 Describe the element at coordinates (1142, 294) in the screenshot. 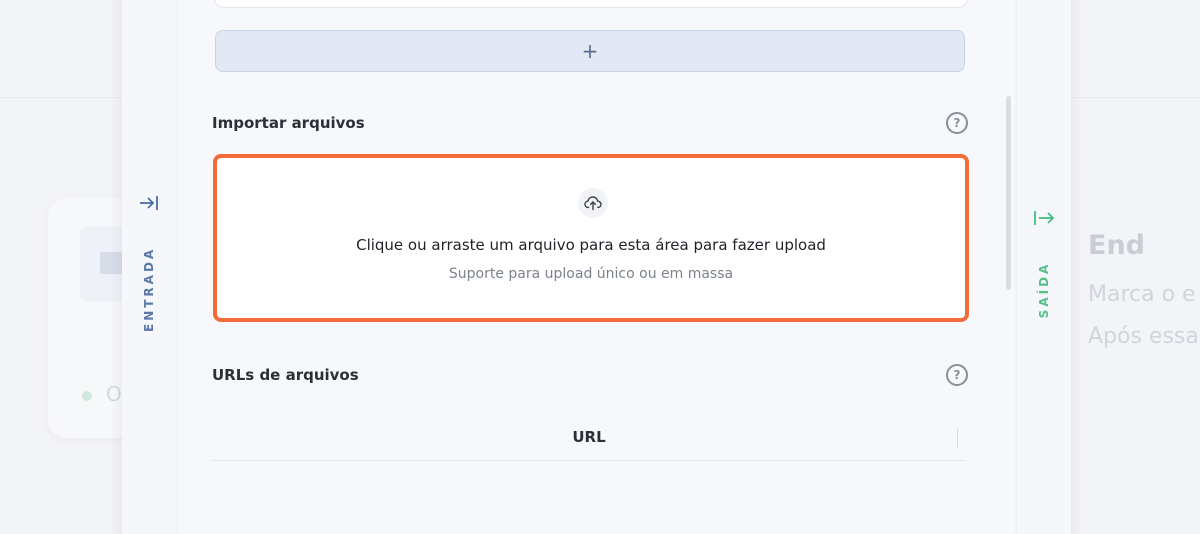

I see `end-node-desc-line1: Marca o e` at that location.